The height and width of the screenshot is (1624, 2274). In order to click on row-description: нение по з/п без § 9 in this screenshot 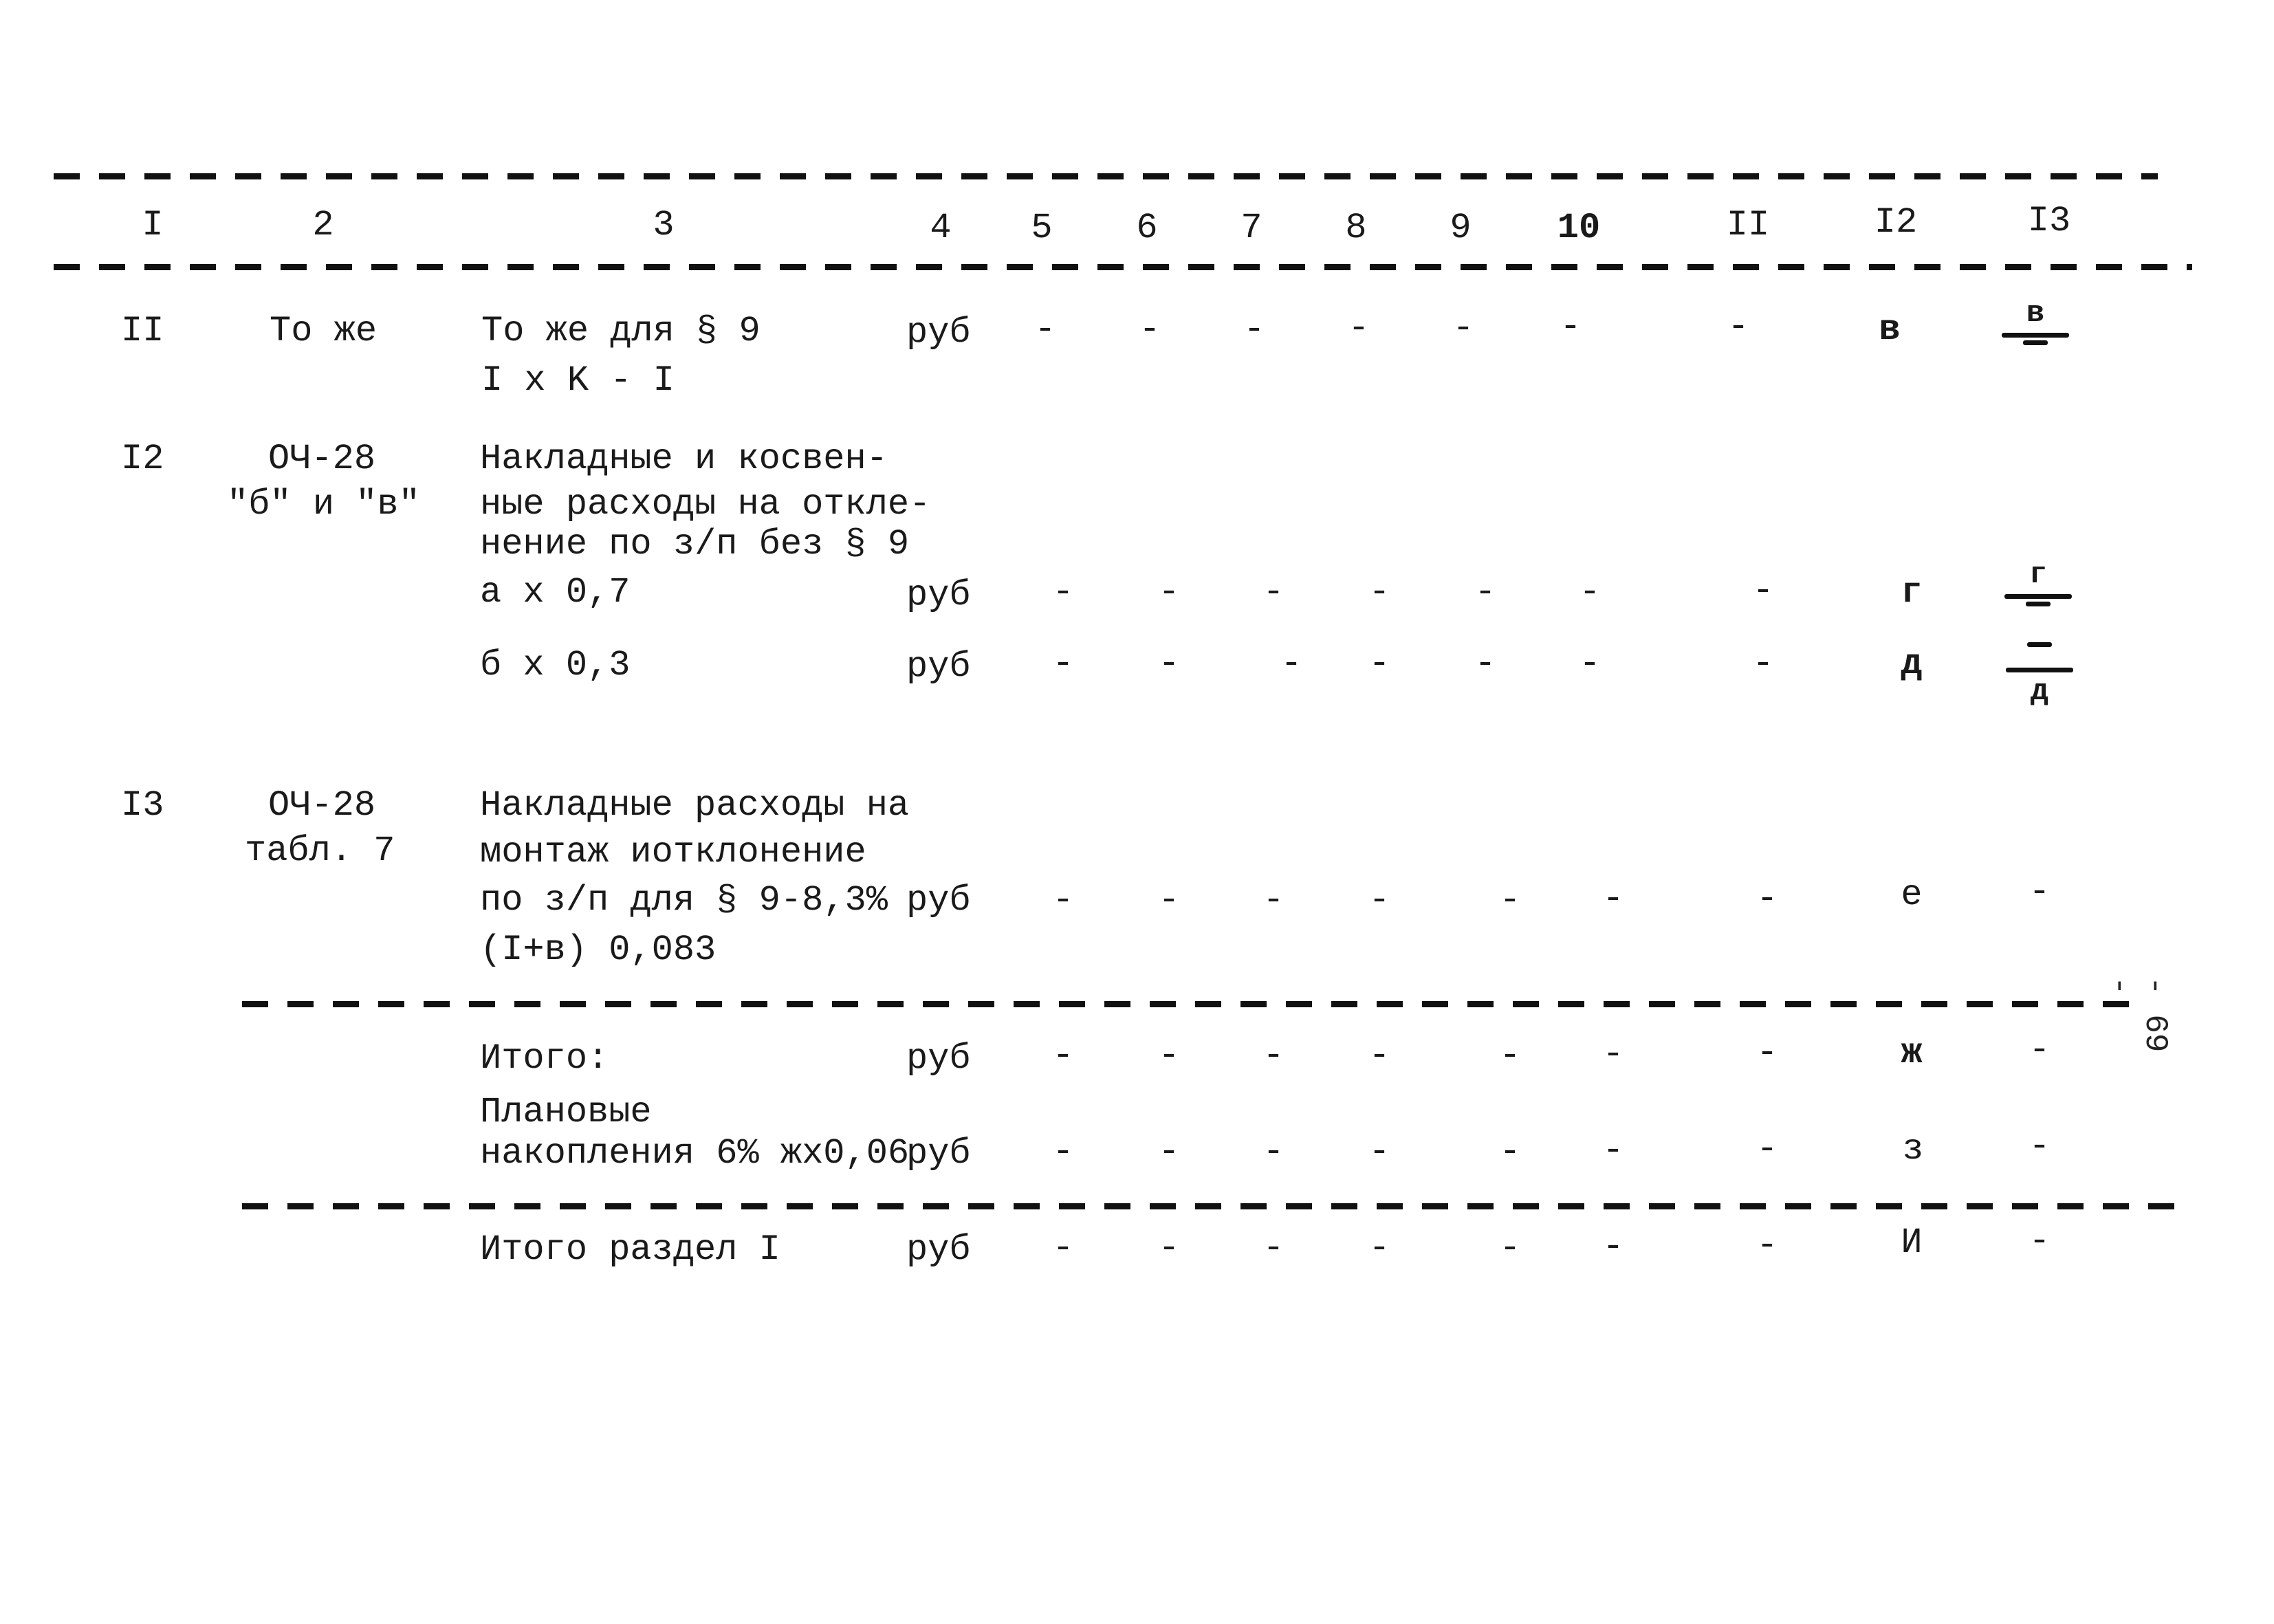, I will do `click(695, 544)`.